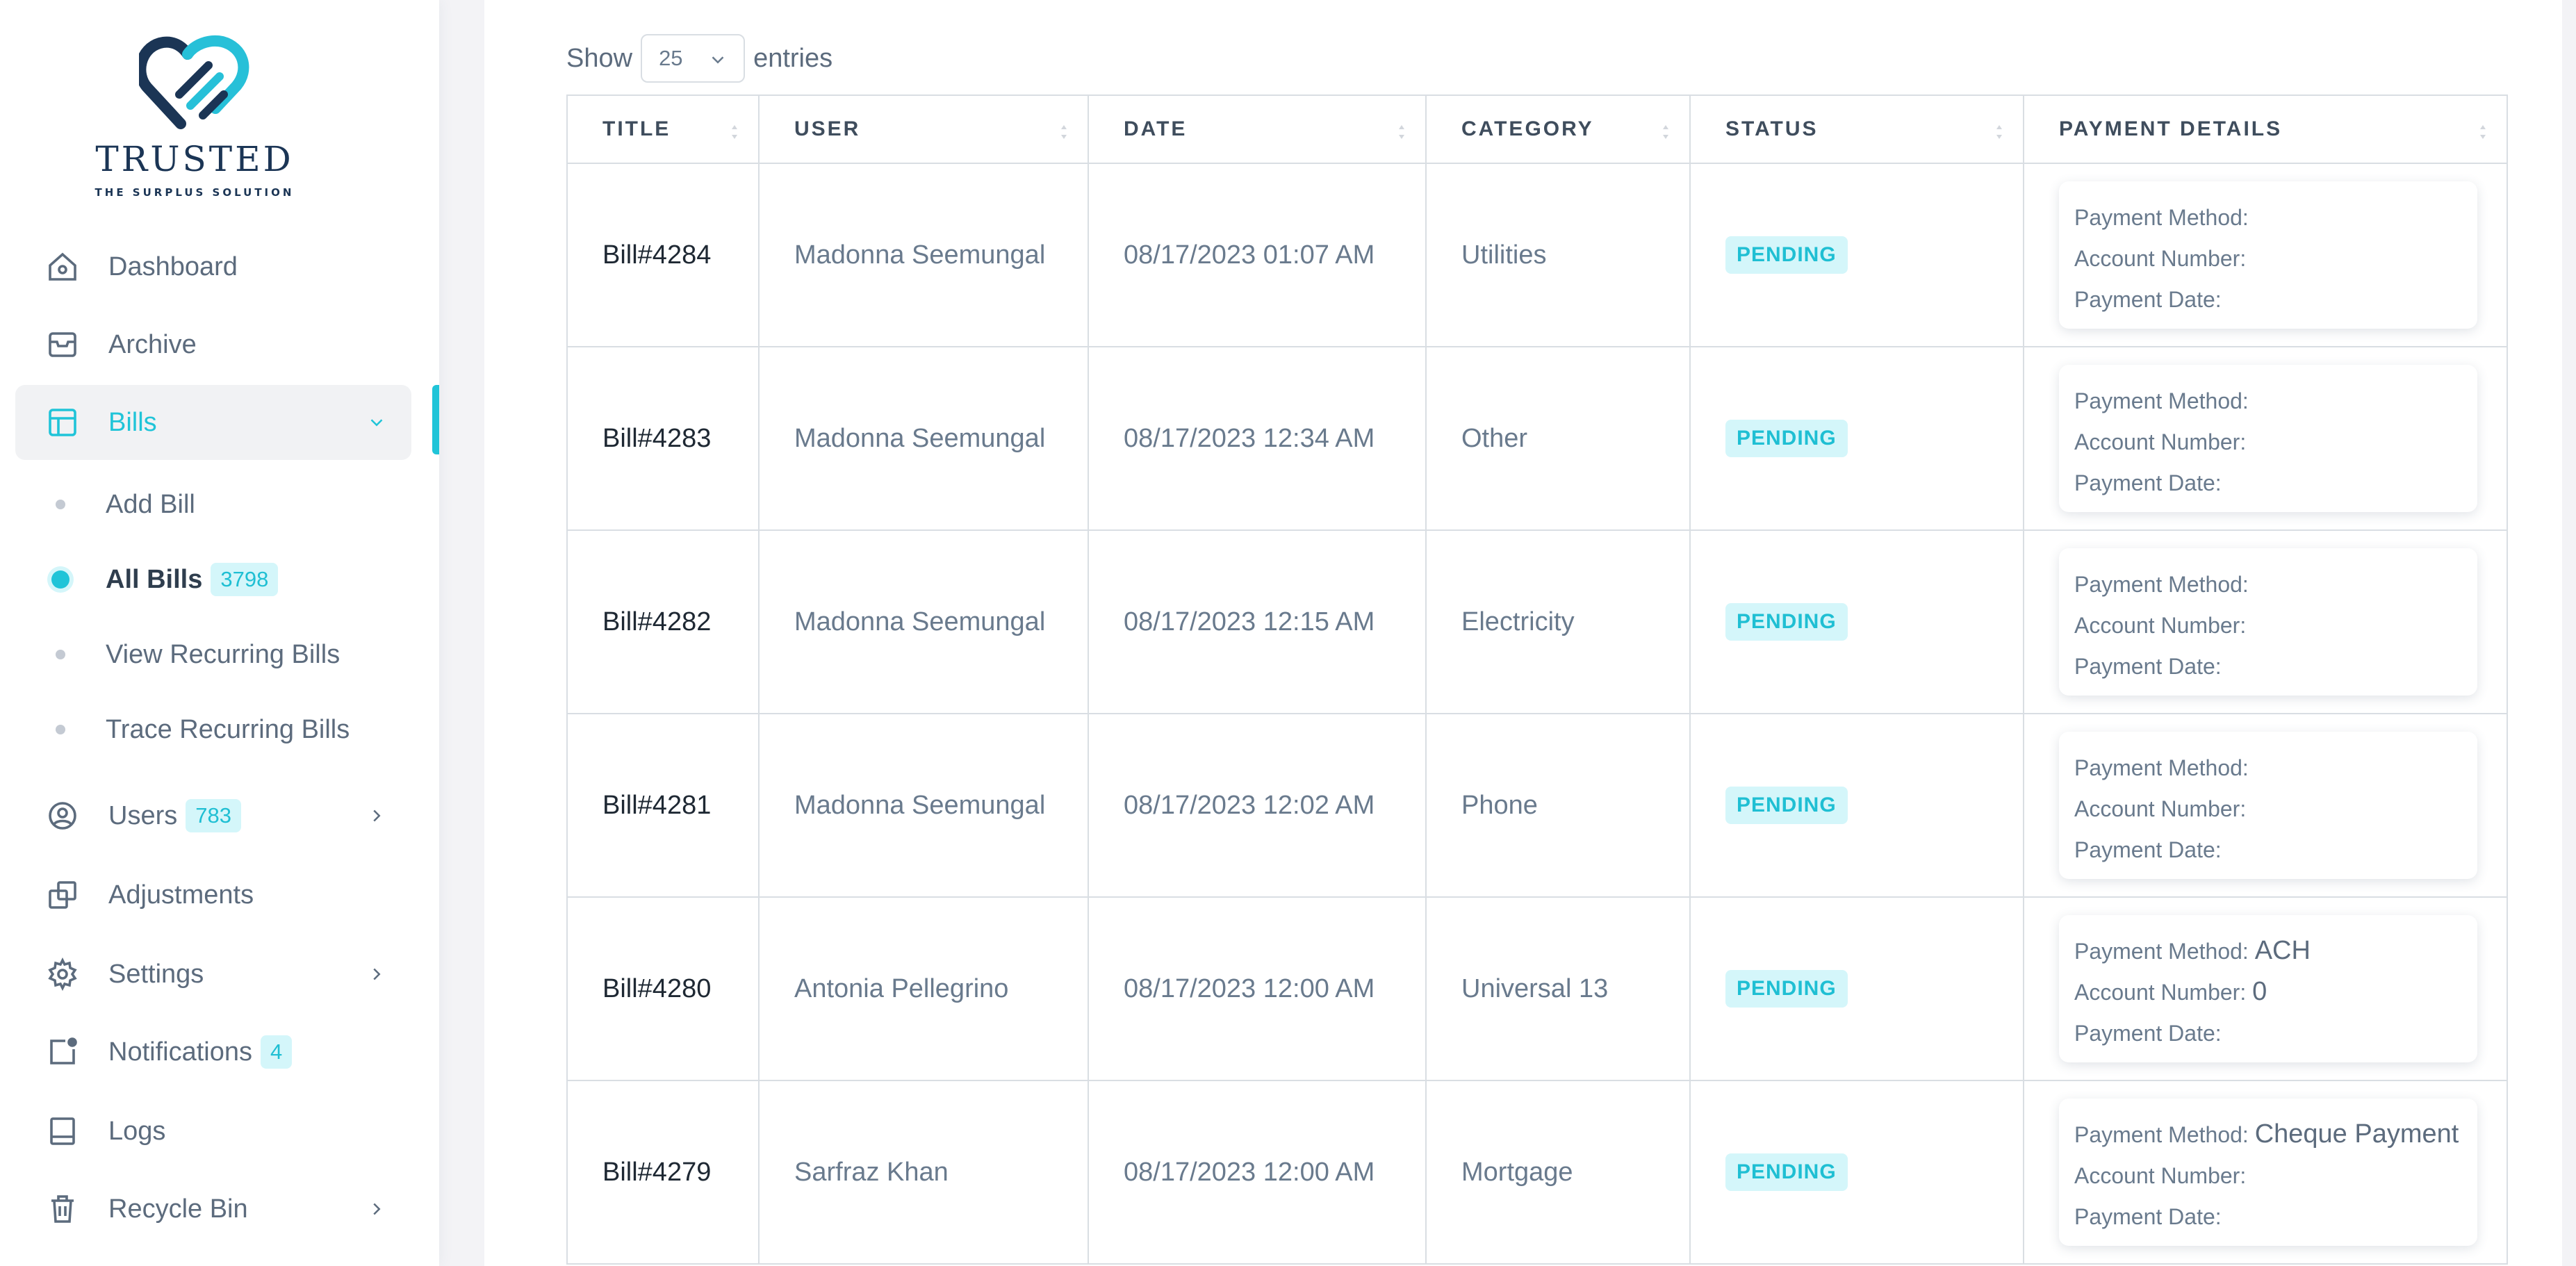 Image resolution: width=2576 pixels, height=1266 pixels. Describe the element at coordinates (132, 422) in the screenshot. I see `sidebar-item-label: Bills` at that location.